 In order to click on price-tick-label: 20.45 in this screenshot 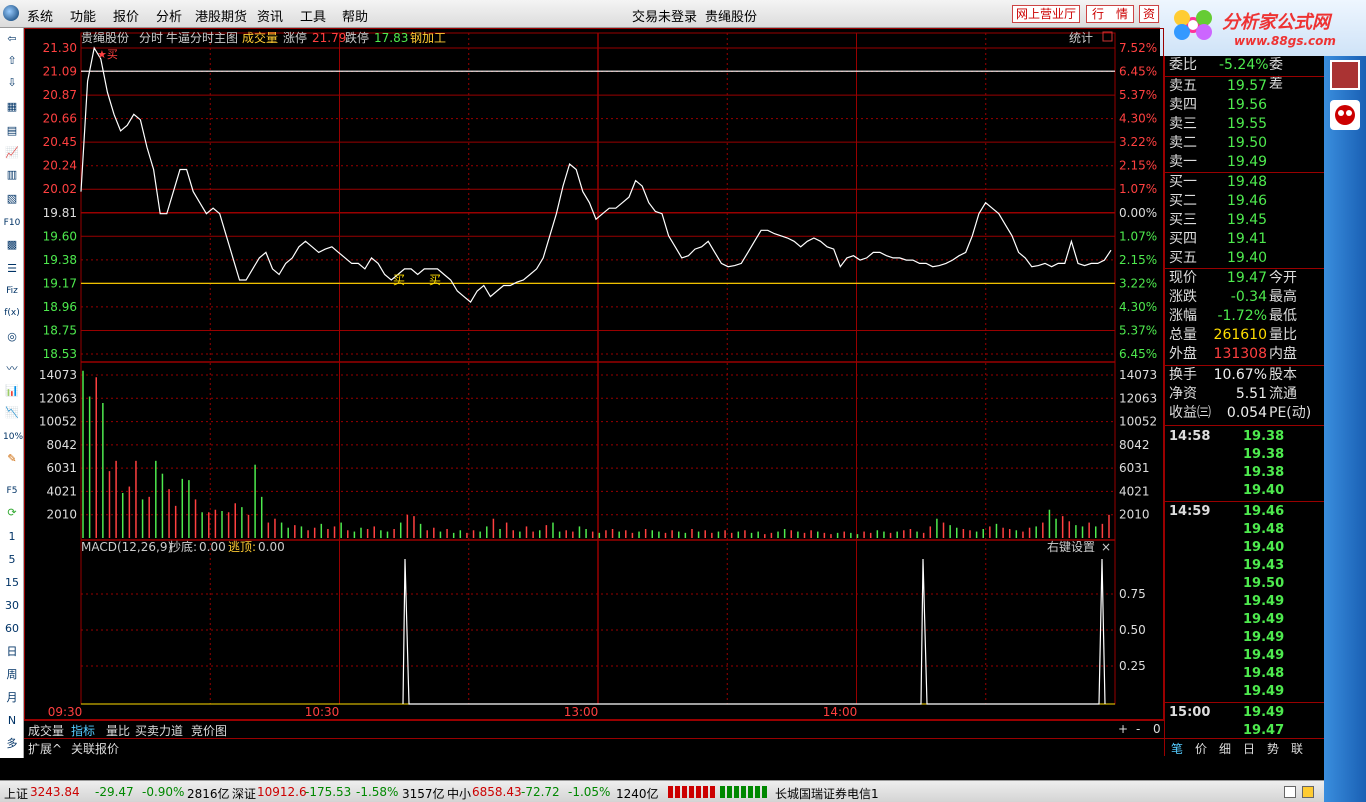, I will do `click(60, 142)`.